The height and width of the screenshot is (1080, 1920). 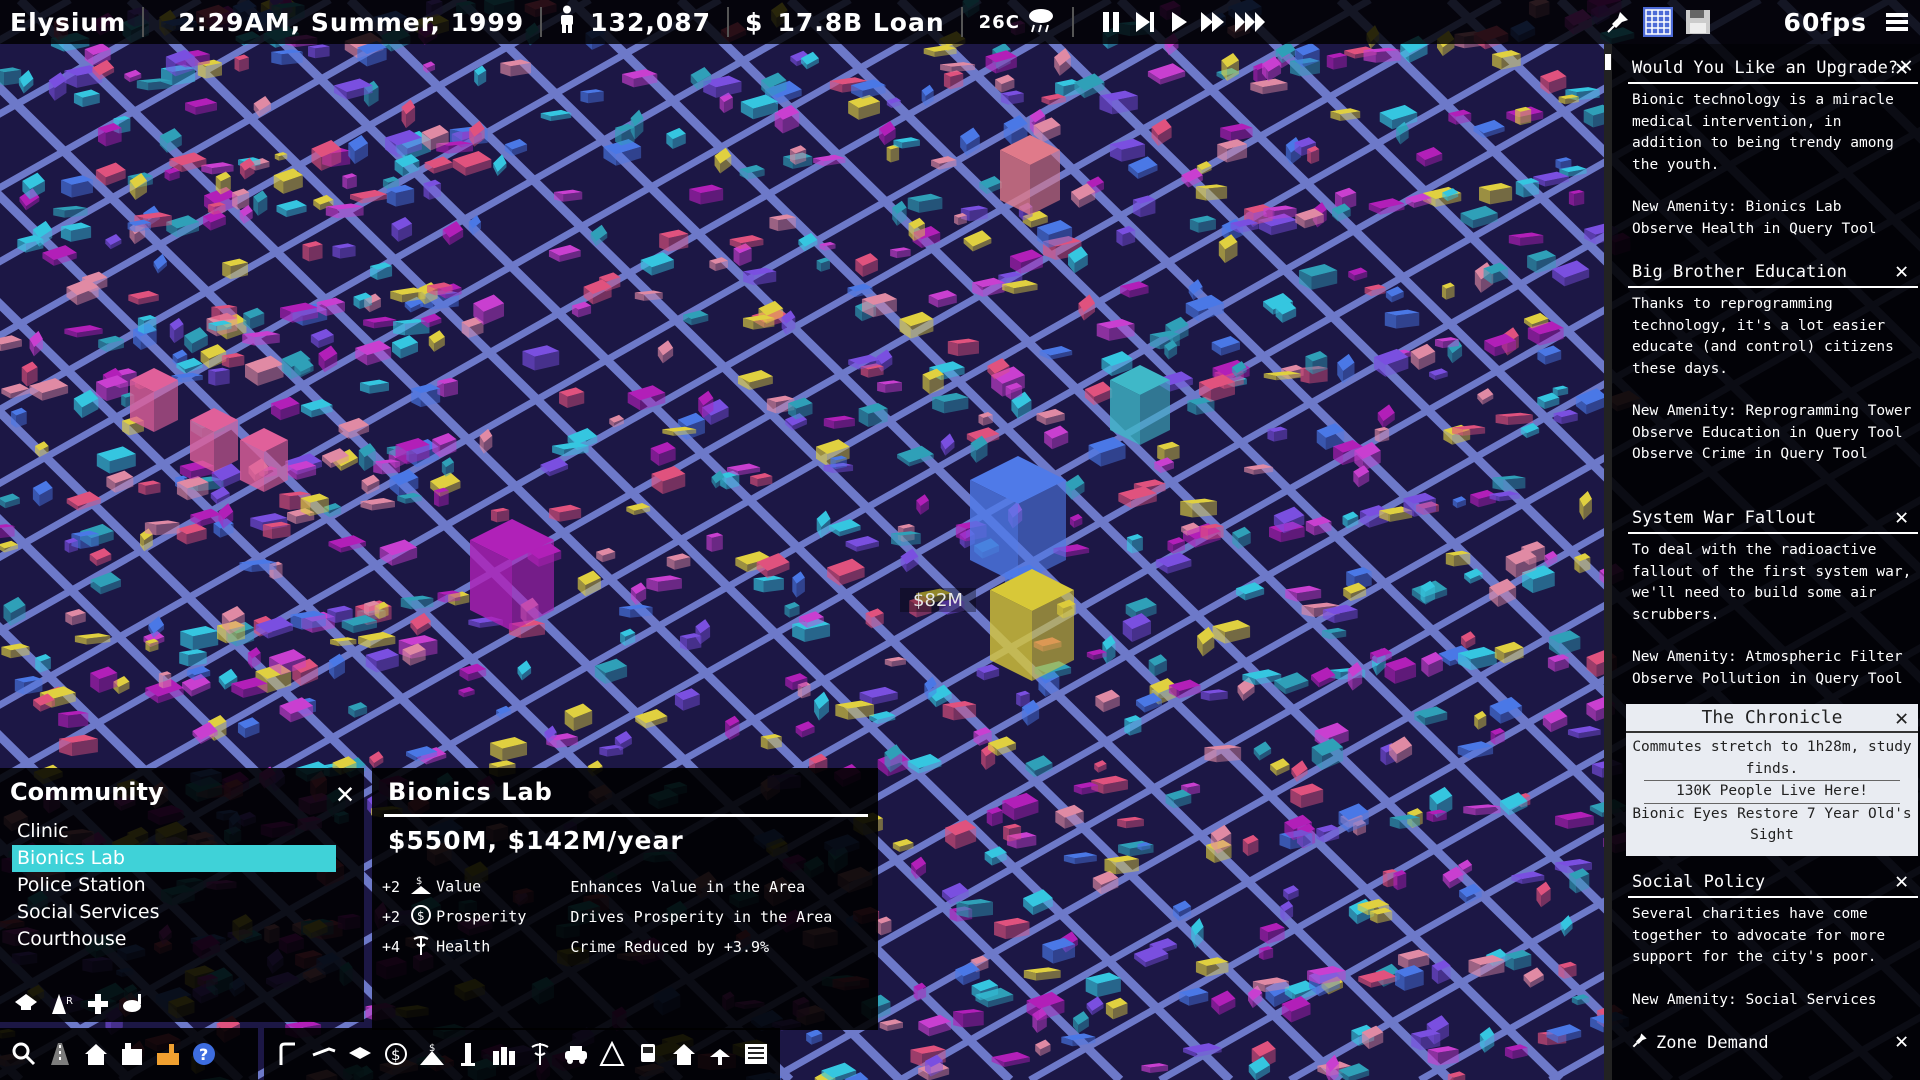 I want to click on community-item-bionics-lab: Bionics Lab, so click(x=174, y=858).